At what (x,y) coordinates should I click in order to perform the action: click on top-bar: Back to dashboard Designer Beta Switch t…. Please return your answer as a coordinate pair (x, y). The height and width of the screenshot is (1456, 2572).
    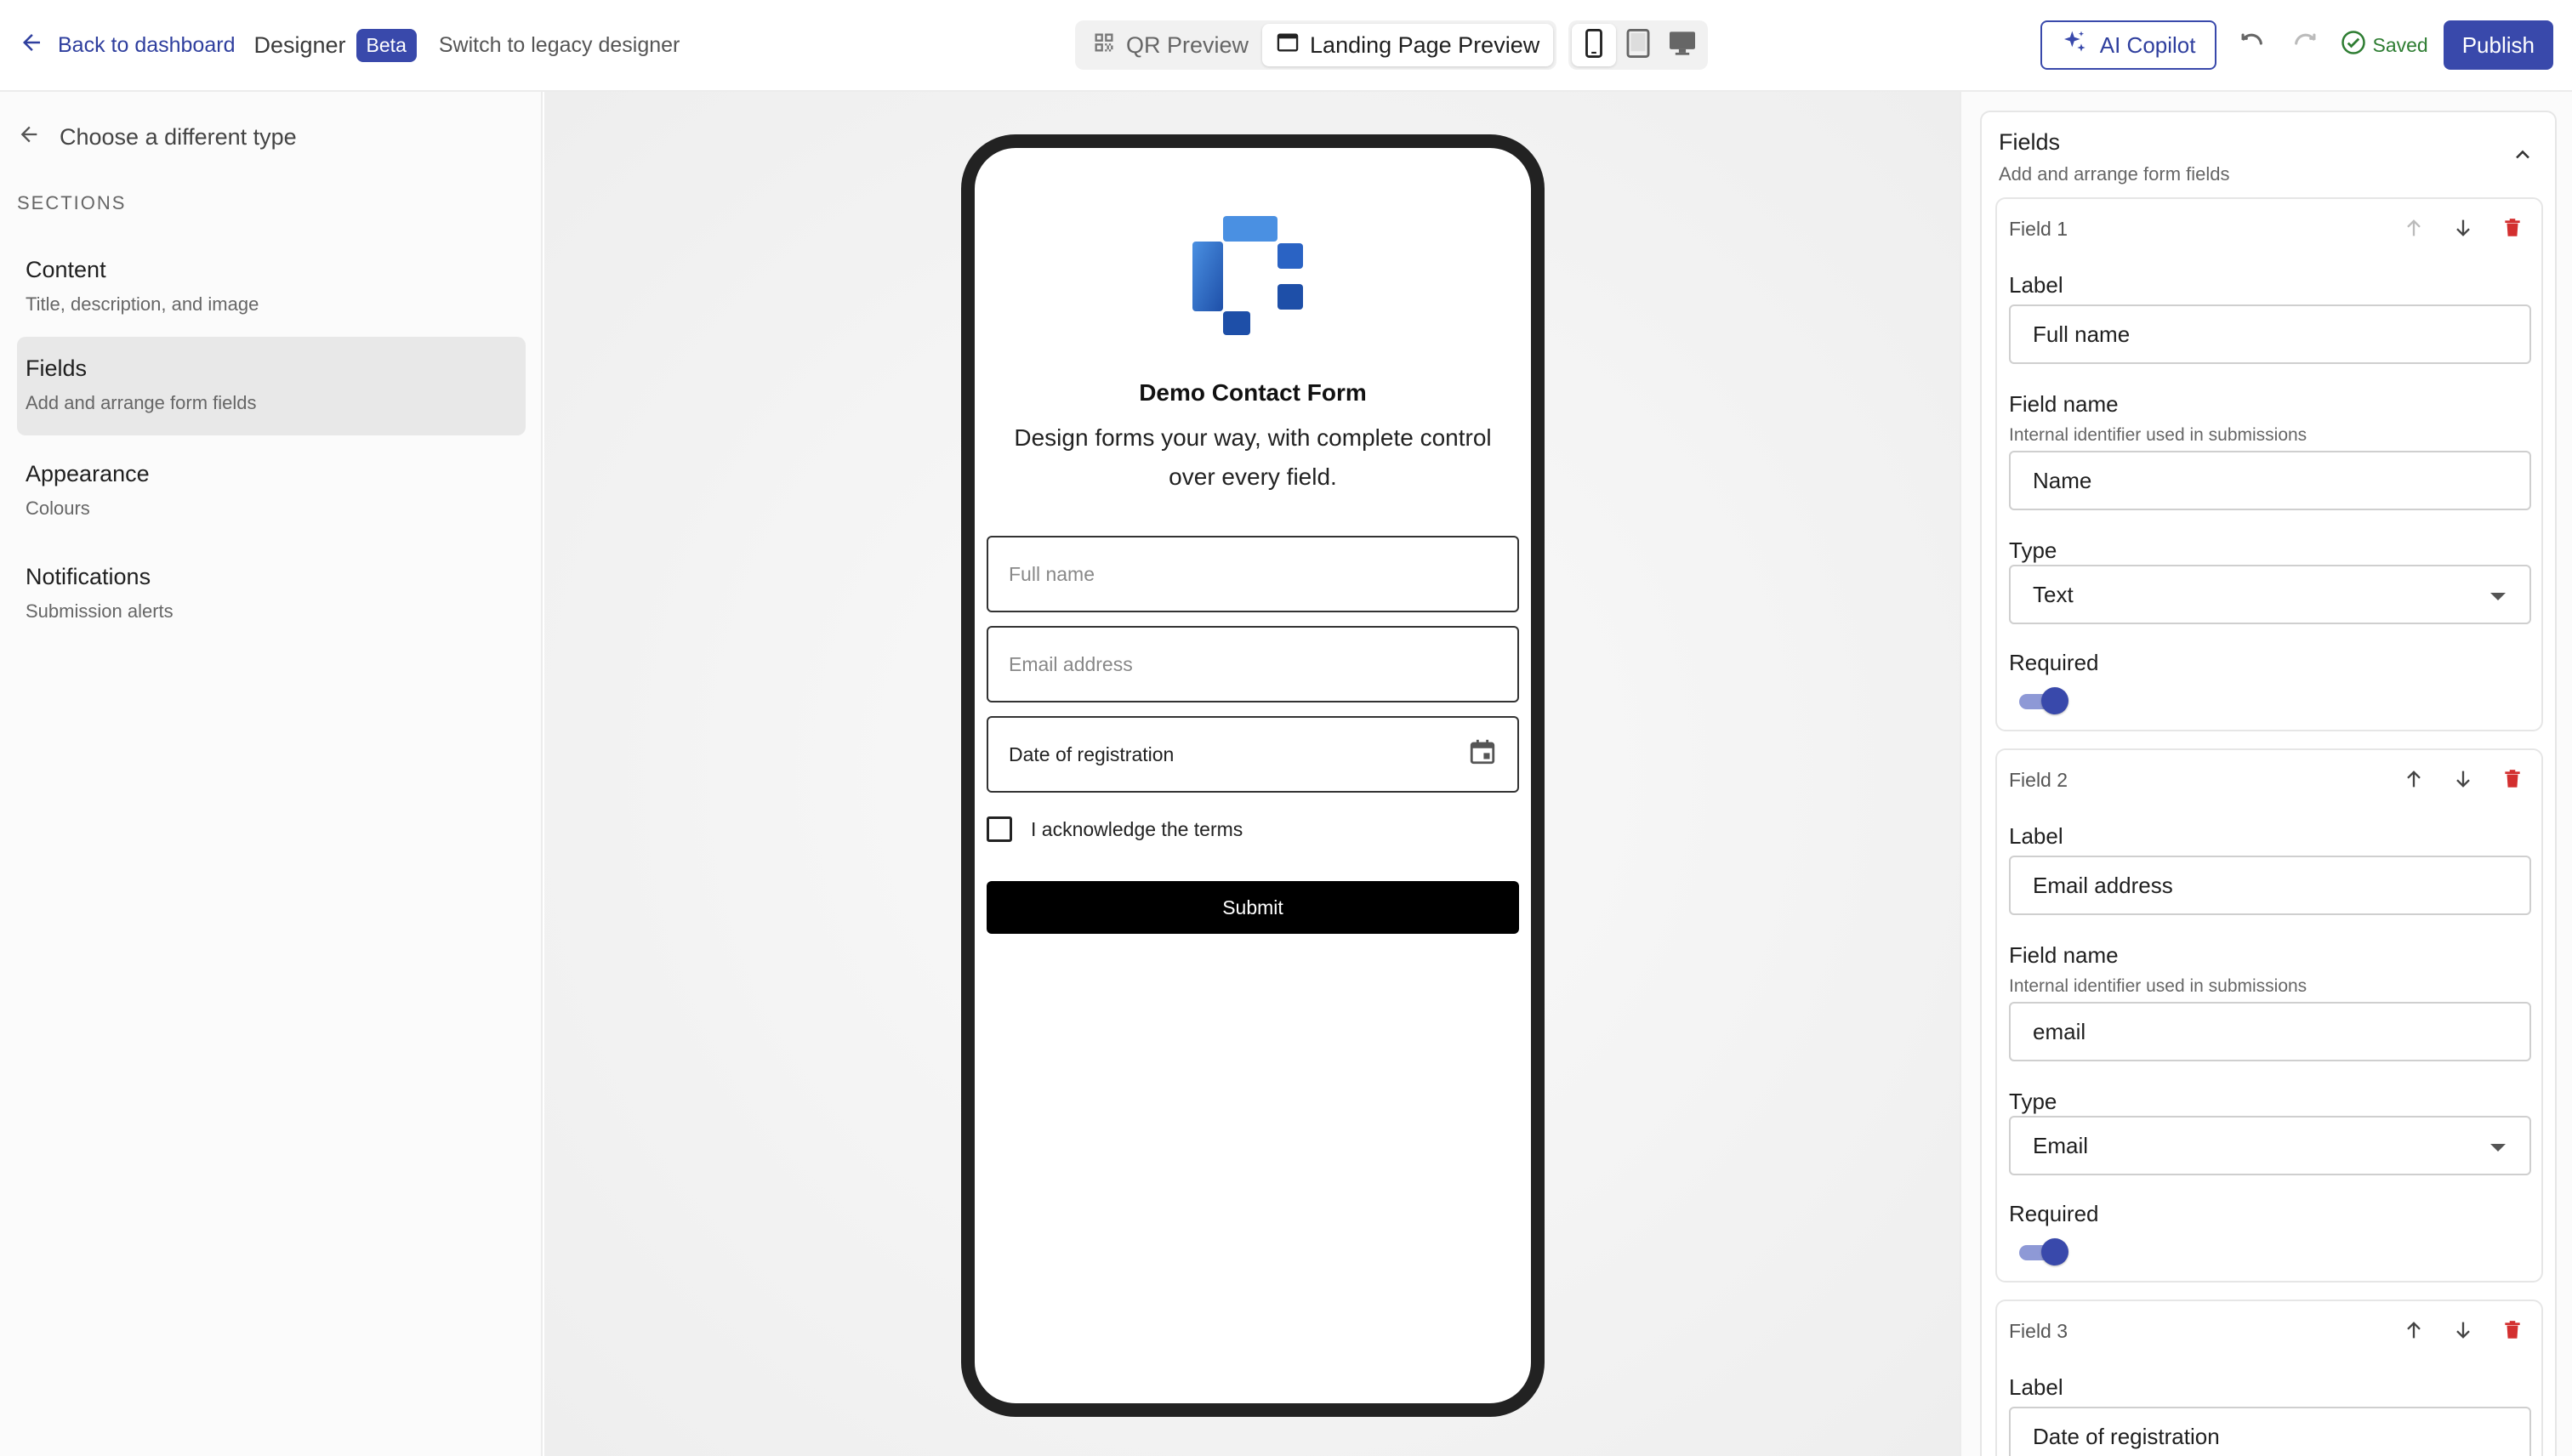
    Looking at the image, I should click on (1286, 46).